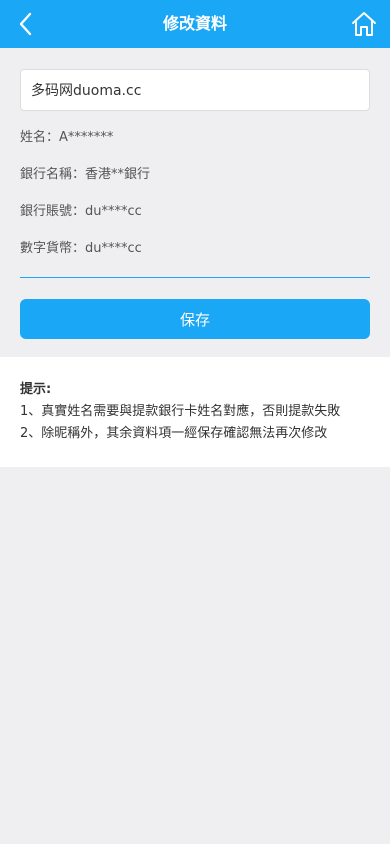 The image size is (390, 844). Describe the element at coordinates (195, 277) in the screenshot. I see `divider` at that location.